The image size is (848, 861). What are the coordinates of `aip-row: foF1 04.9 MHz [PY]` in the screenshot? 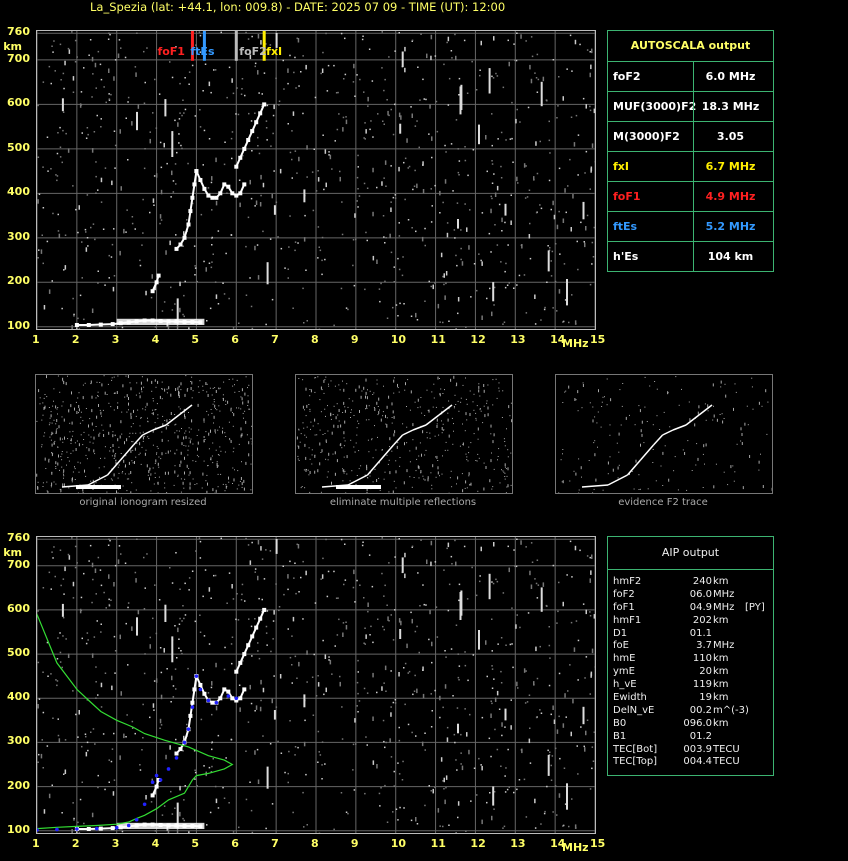 It's located at (690, 608).